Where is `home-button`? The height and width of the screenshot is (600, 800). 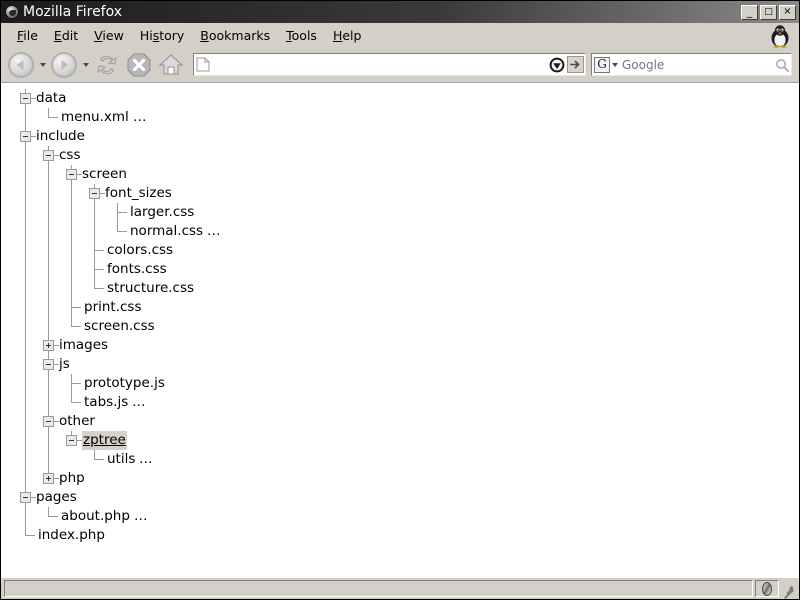
home-button is located at coordinates (171, 65).